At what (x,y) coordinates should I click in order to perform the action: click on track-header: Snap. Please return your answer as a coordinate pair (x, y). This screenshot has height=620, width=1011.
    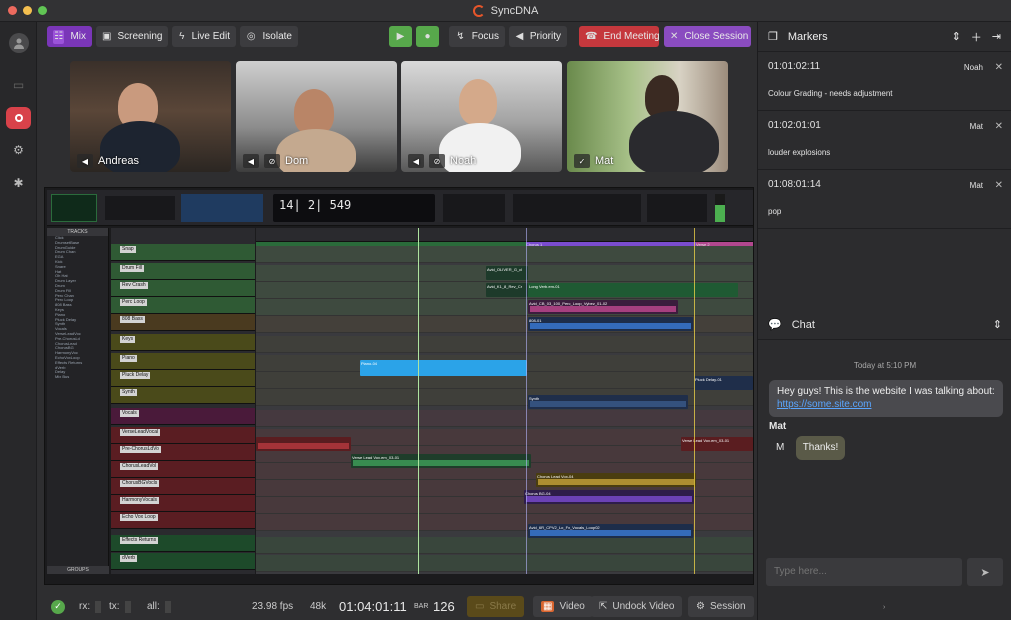
    Looking at the image, I should click on (183, 252).